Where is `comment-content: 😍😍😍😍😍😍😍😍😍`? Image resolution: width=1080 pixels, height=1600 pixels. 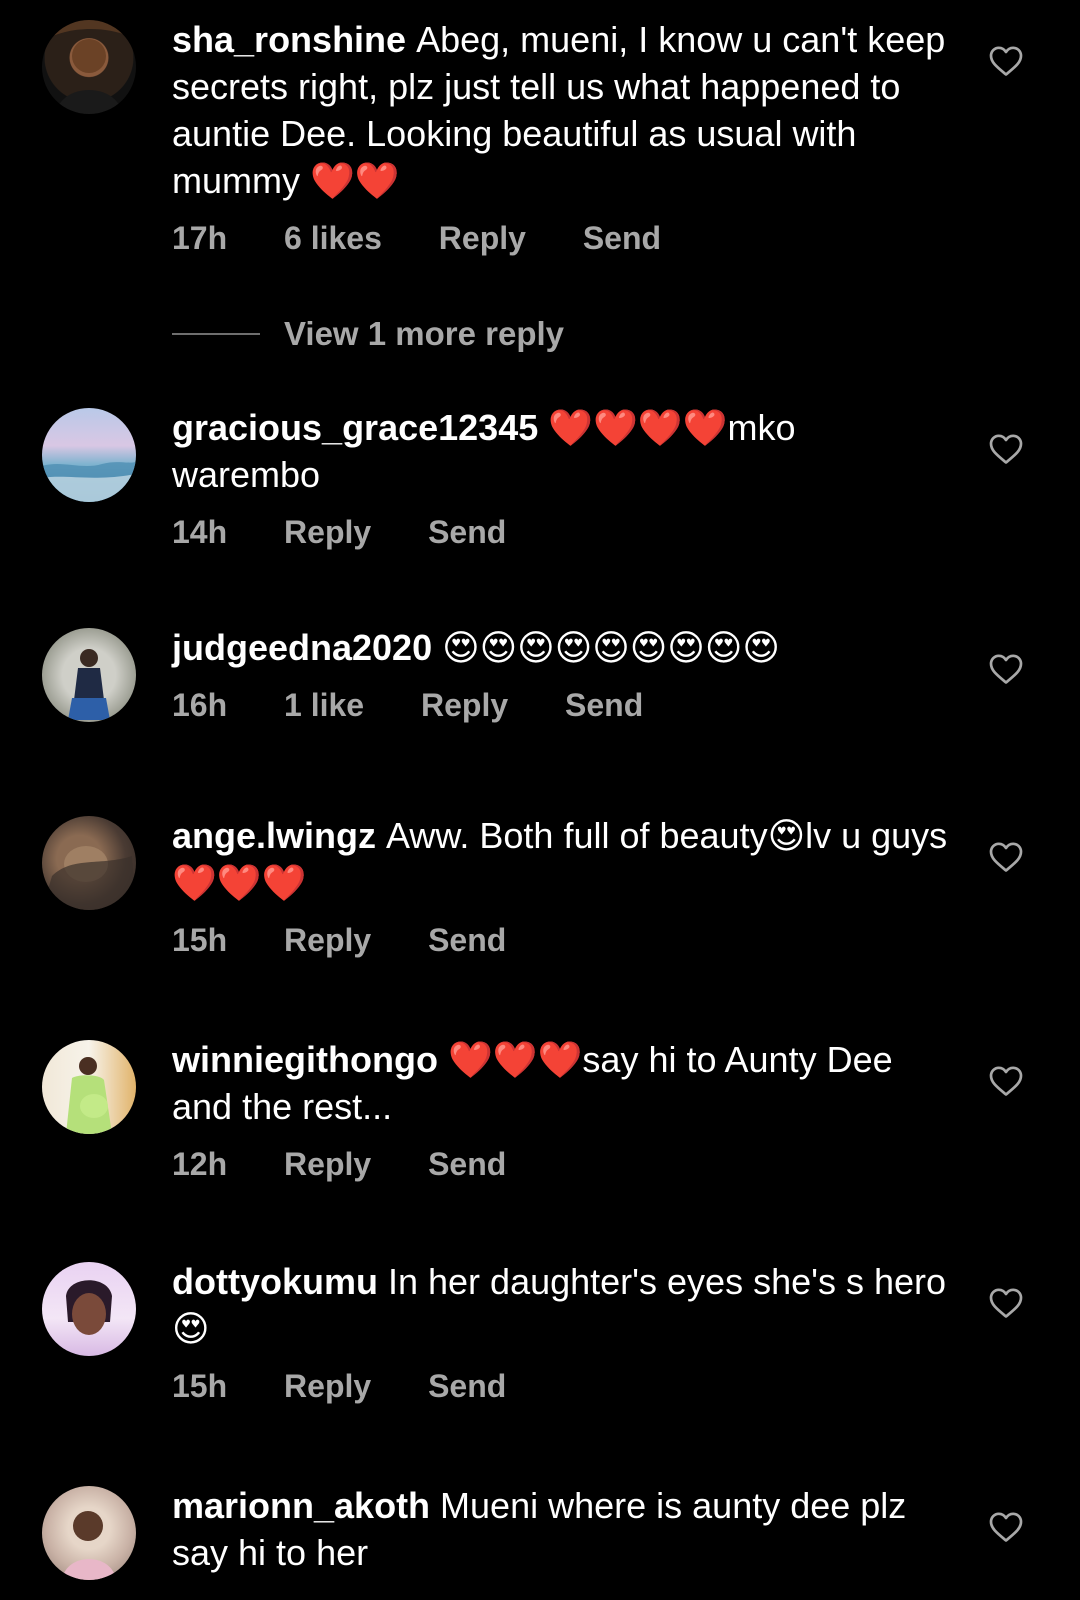 comment-content: 😍😍😍😍😍😍😍😍😍 is located at coordinates (611, 647).